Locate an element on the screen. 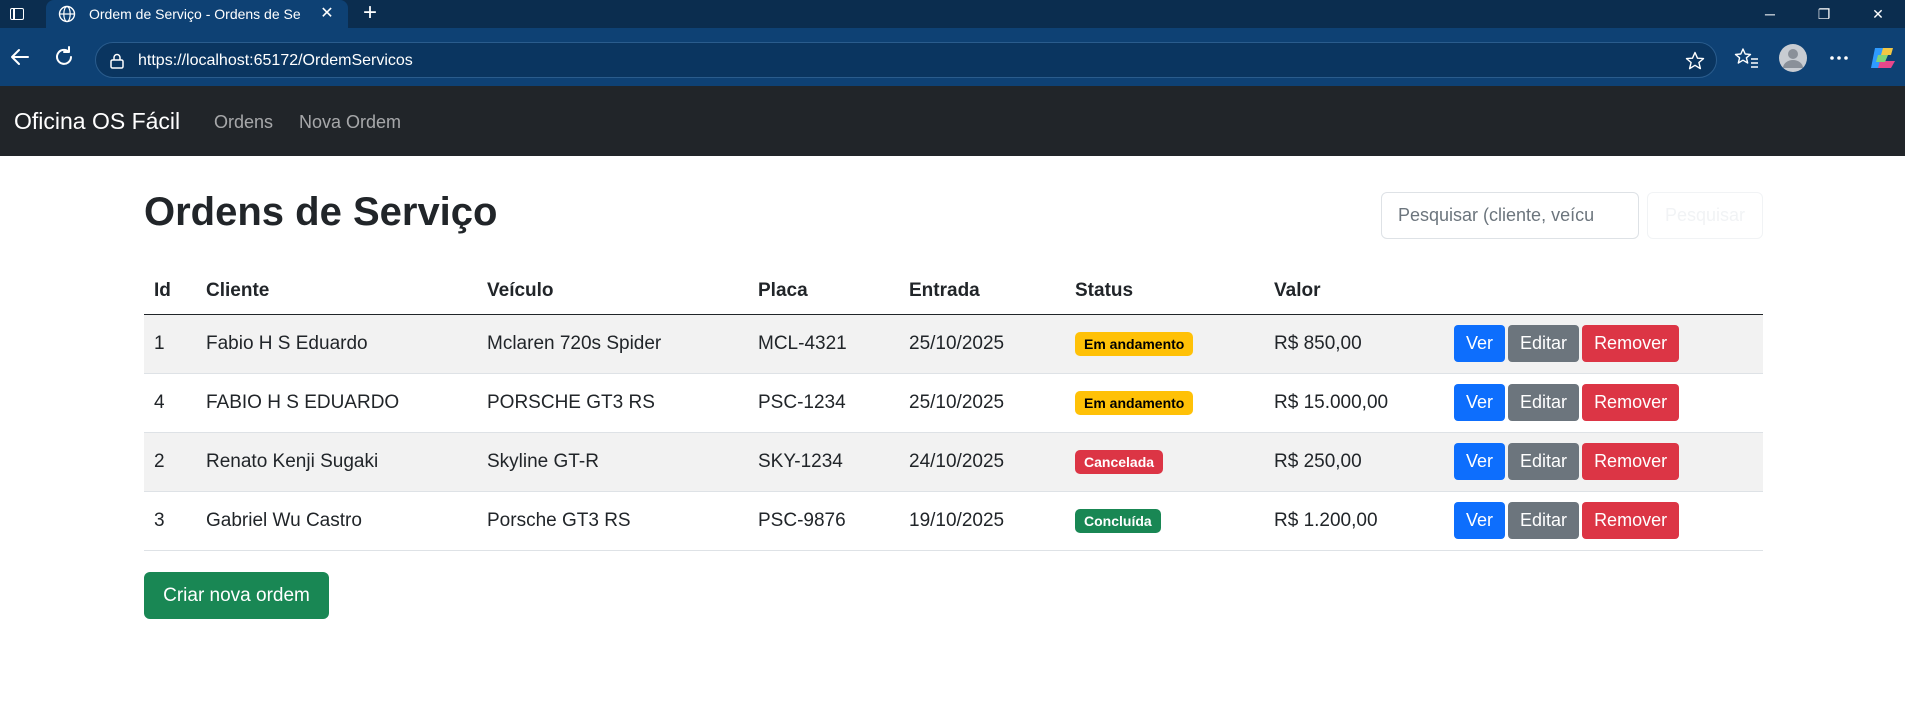 The width and height of the screenshot is (1905, 711). brand-link: Oficina OS Fácil is located at coordinates (97, 121).